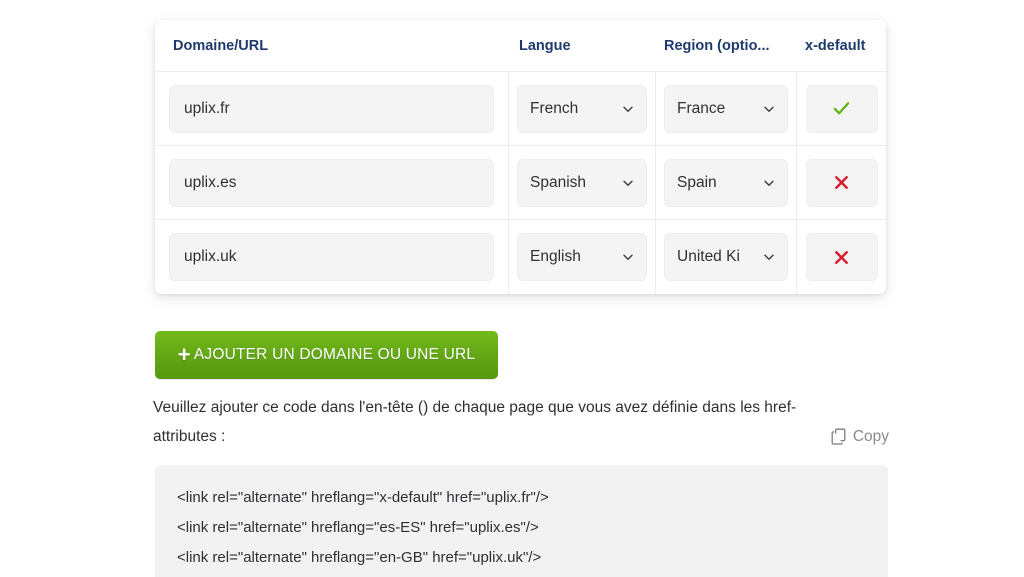 This screenshot has width=1024, height=577. Describe the element at coordinates (521, 436) in the screenshot. I see `instruction-line-2-row: attributes : Copy` at that location.